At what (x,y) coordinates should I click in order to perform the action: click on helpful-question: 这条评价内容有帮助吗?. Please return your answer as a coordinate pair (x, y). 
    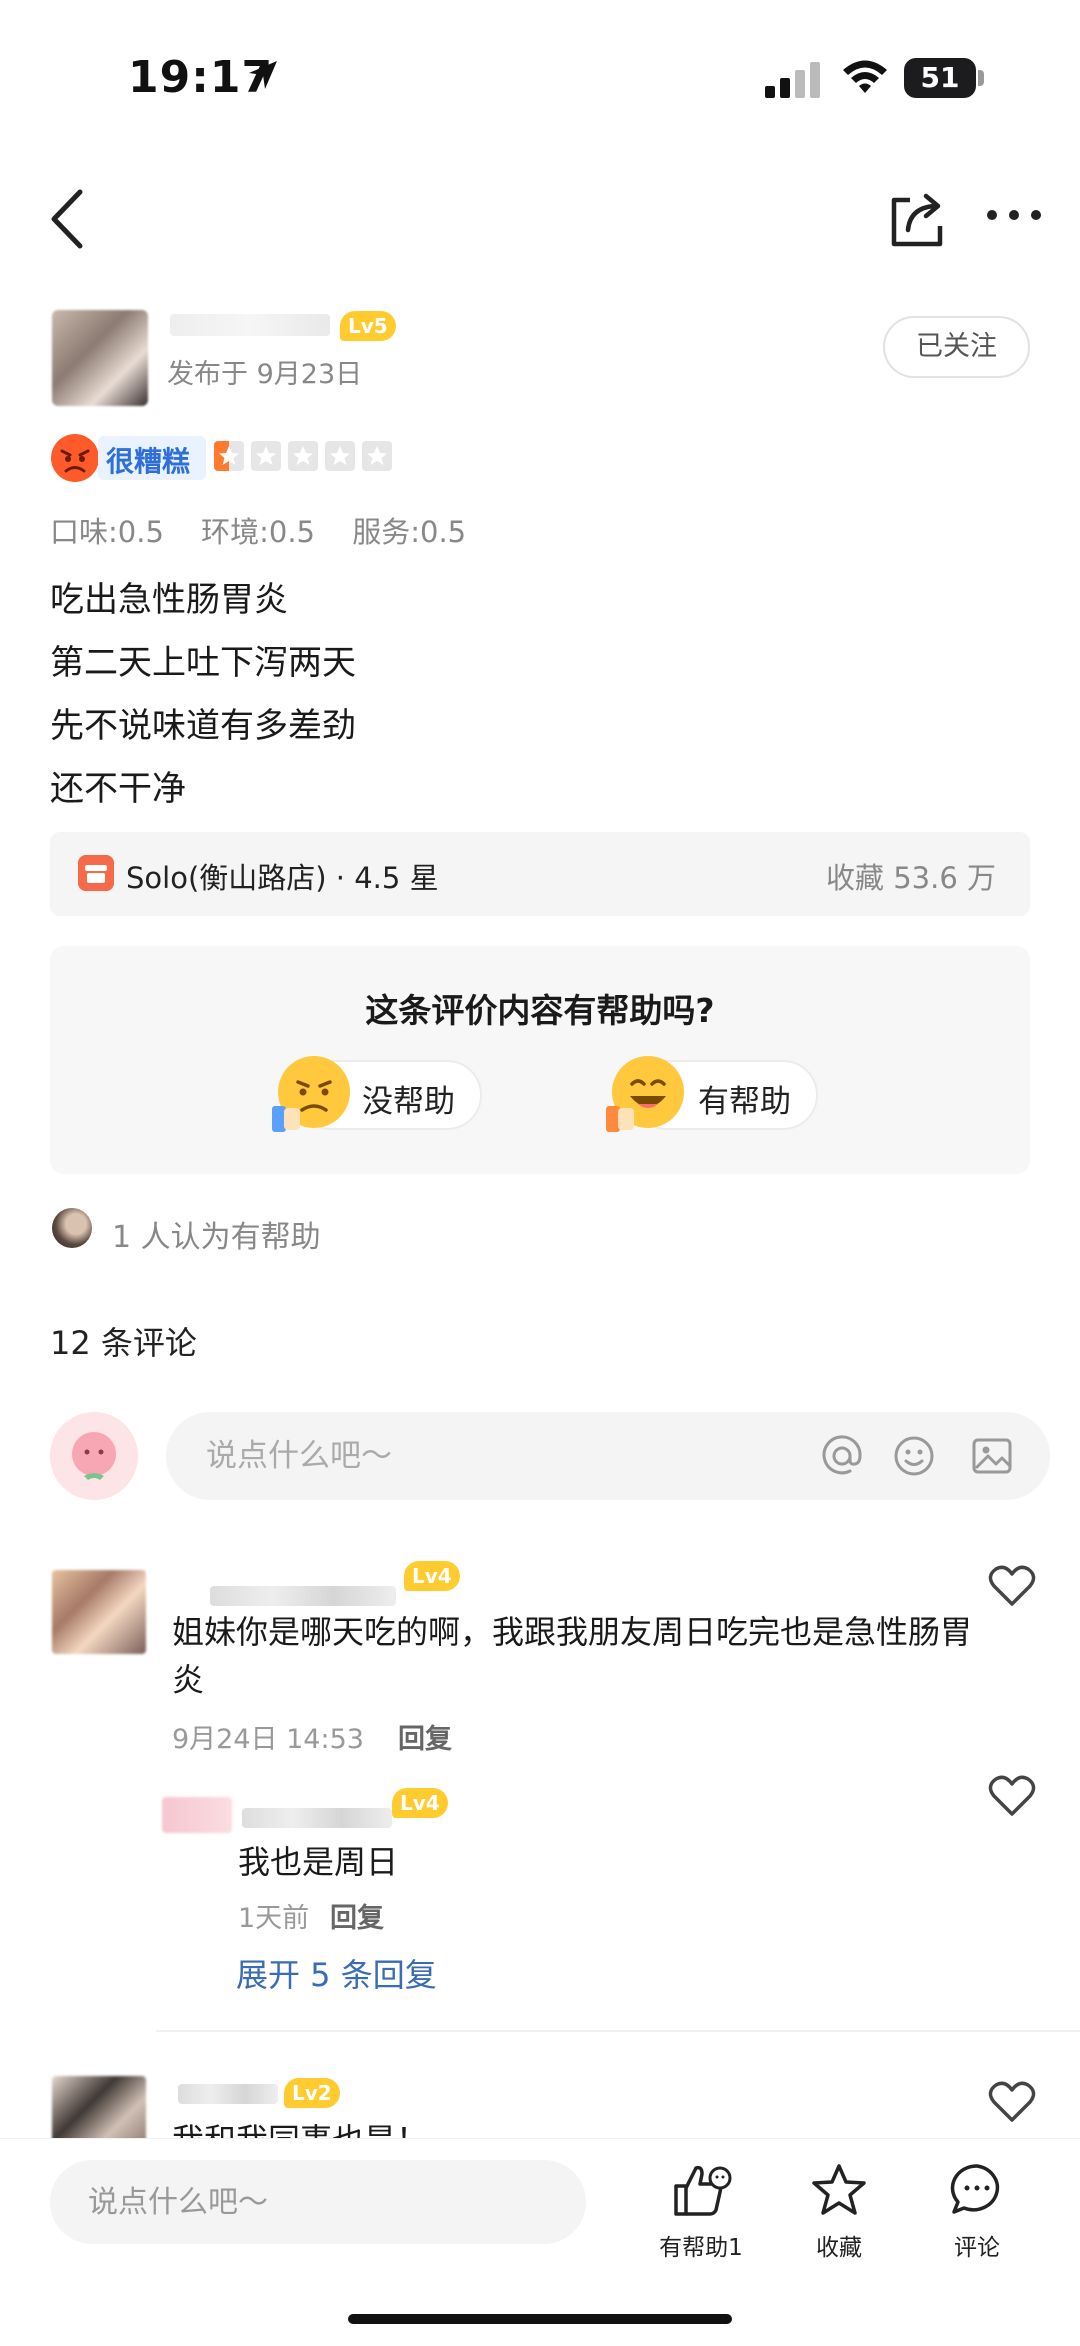
    Looking at the image, I should click on (540, 1010).